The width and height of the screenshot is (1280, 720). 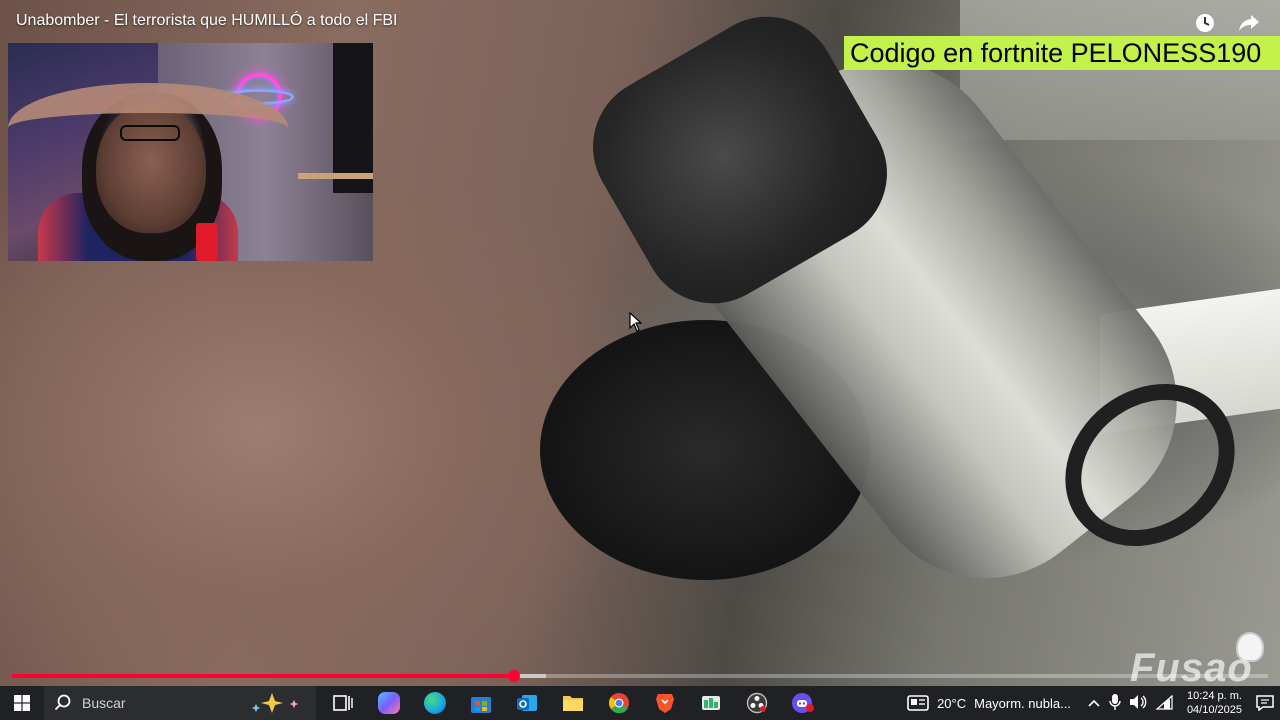 I want to click on edge-icon, so click(x=435, y=703).